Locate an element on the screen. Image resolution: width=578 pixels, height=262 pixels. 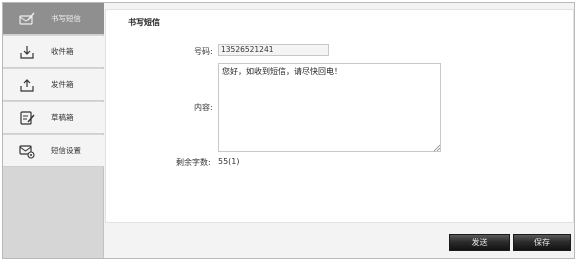
sidebar-item-drafts: 草稿箱 is located at coordinates (53, 118).